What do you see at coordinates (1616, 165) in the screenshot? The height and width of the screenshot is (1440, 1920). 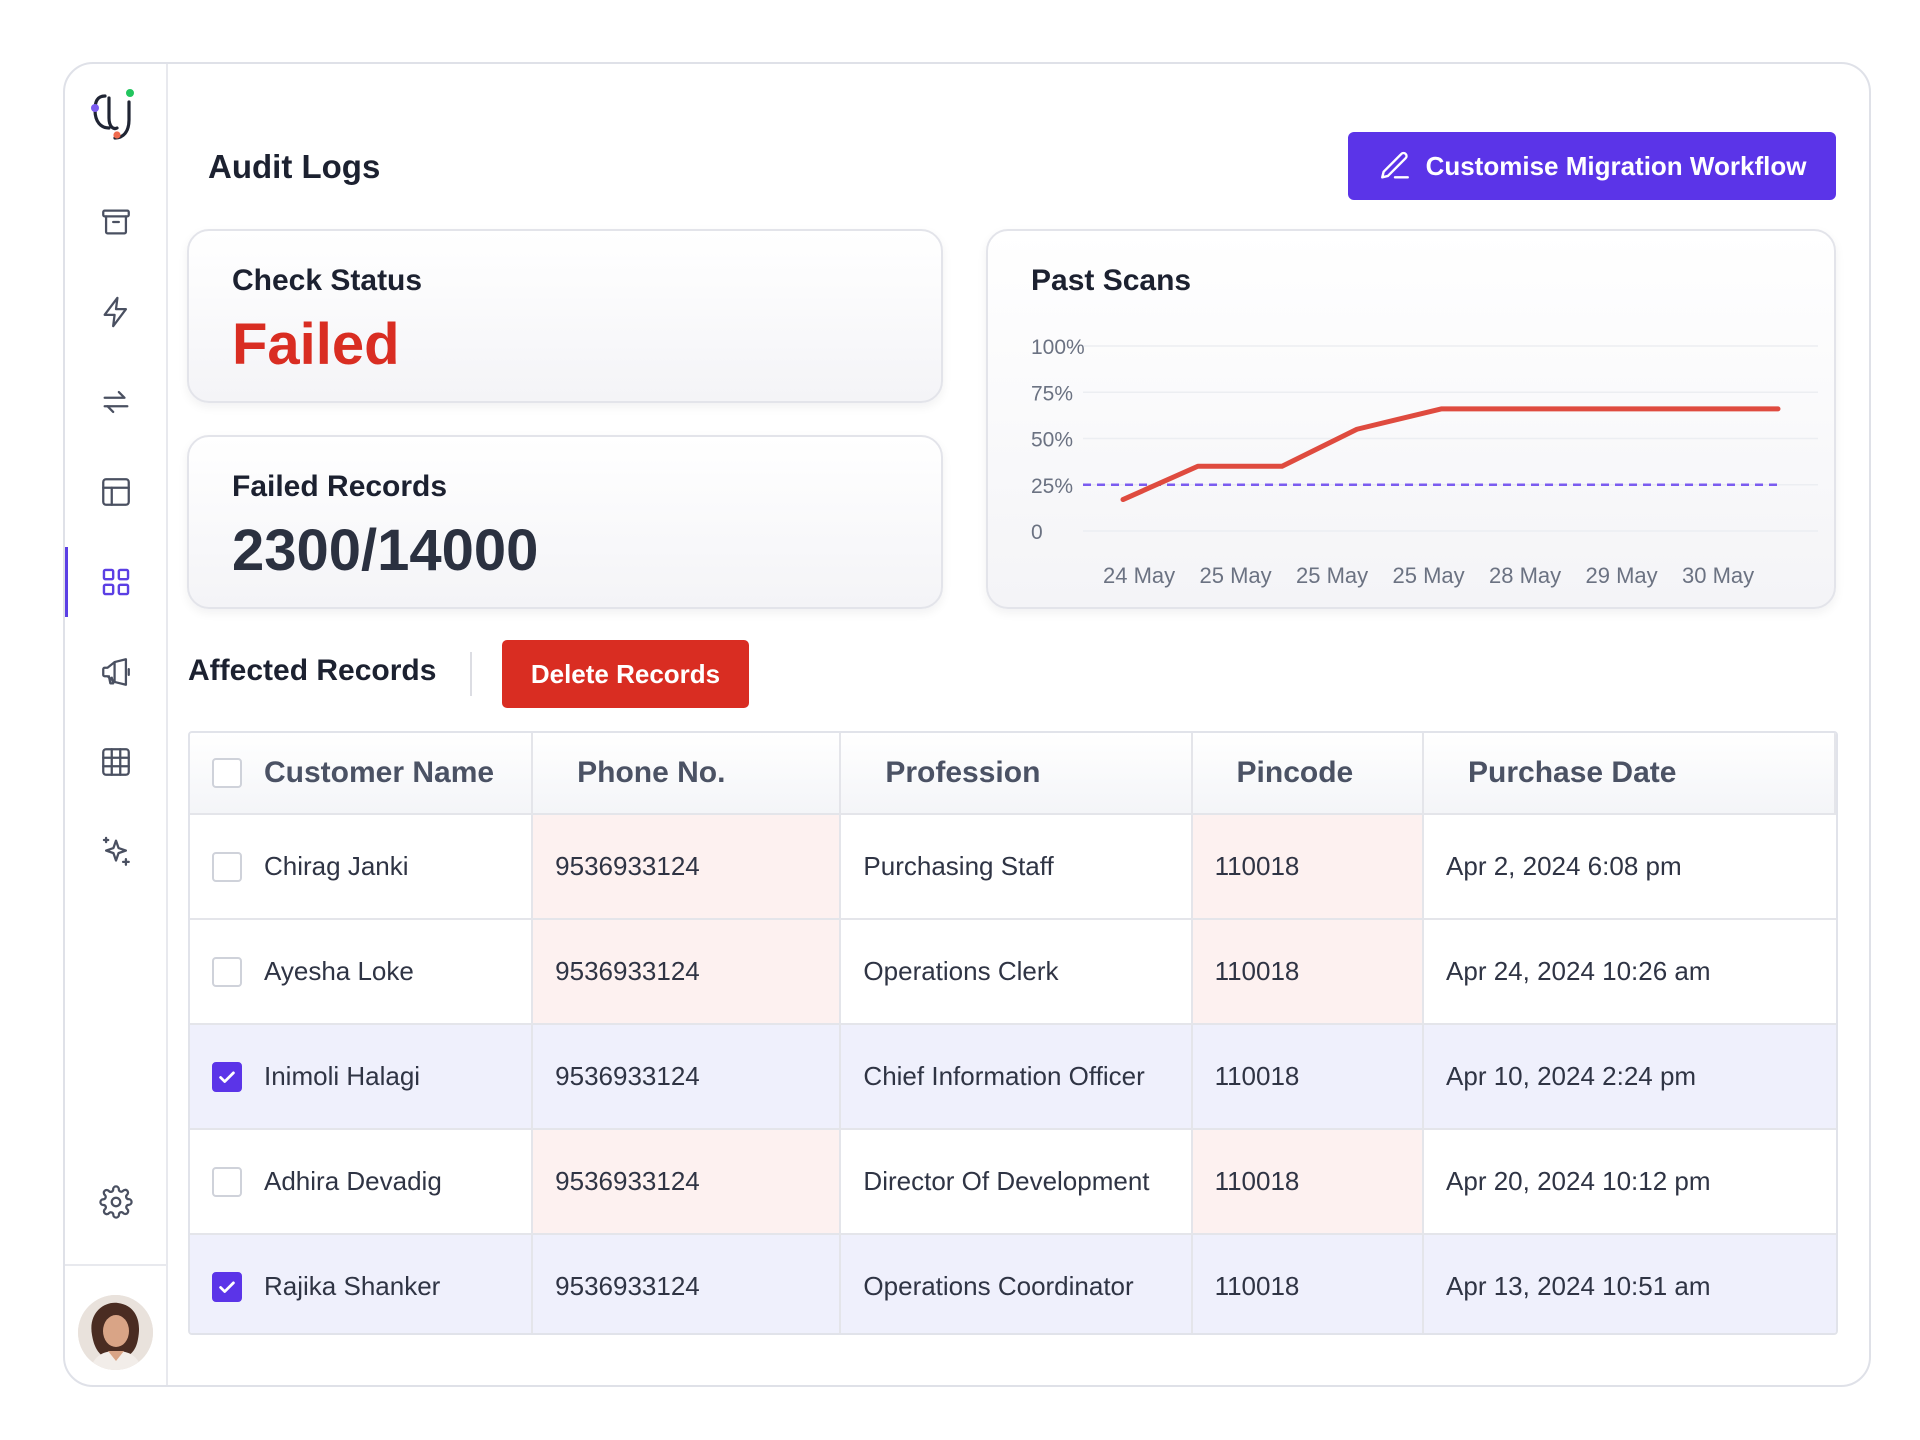 I see `customise-workflow-label: Customise Migration Workflow` at bounding box center [1616, 165].